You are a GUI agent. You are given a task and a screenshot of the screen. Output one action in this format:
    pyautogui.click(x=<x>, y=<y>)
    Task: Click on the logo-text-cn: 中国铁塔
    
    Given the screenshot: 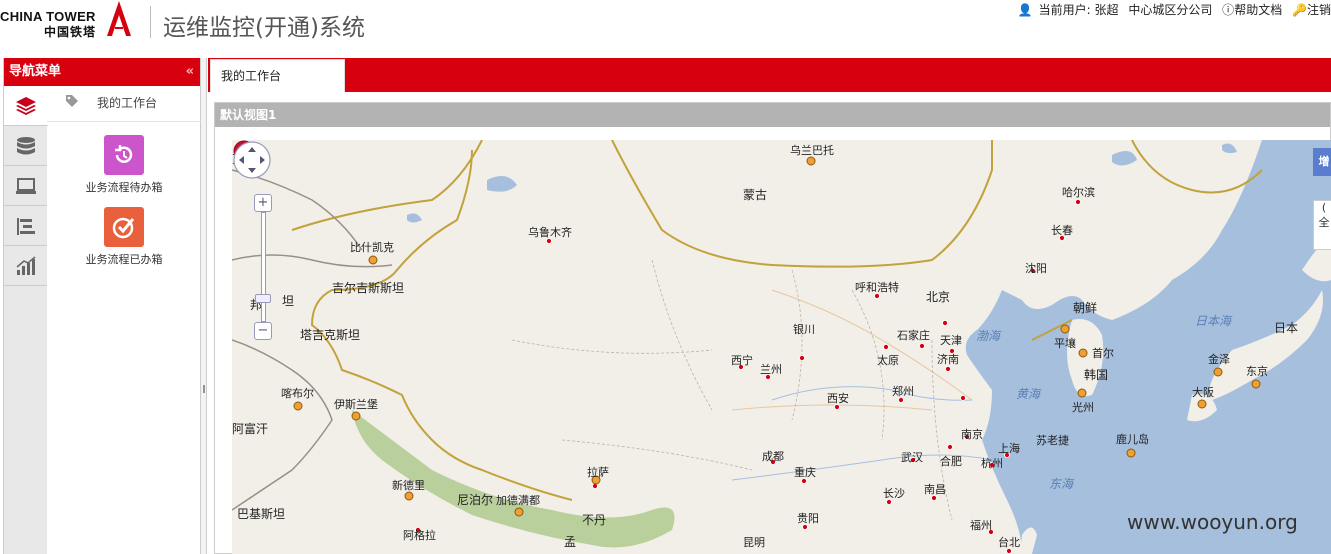 What is the action you would take?
    pyautogui.click(x=70, y=32)
    